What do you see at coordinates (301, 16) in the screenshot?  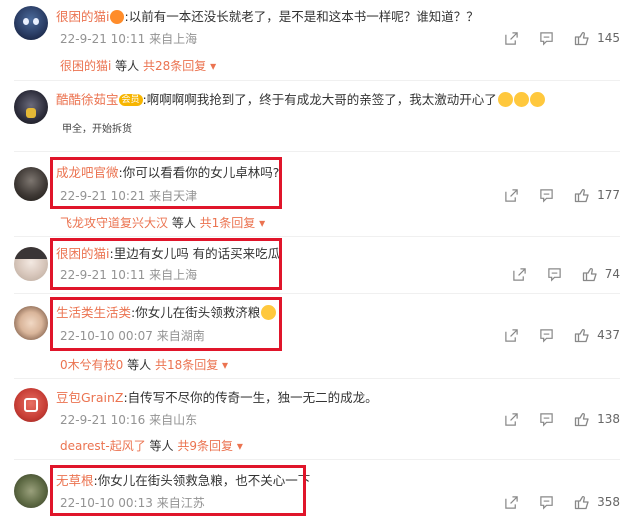 I see `comment-text: :以前有一本还没长就老了，是不是和这本书一样呢？谁知道？？` at bounding box center [301, 16].